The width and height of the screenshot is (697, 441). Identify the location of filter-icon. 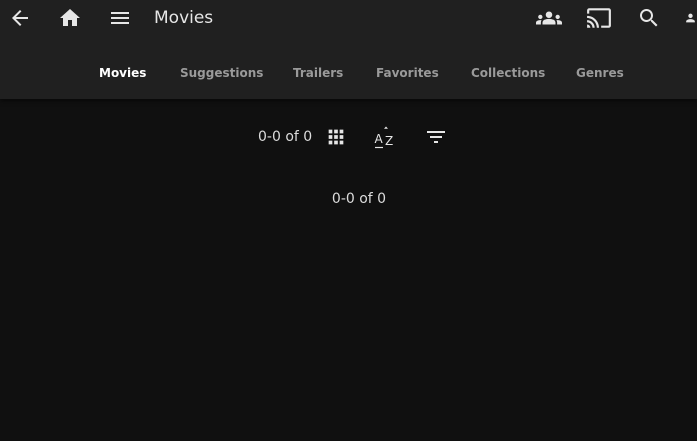
(436, 137).